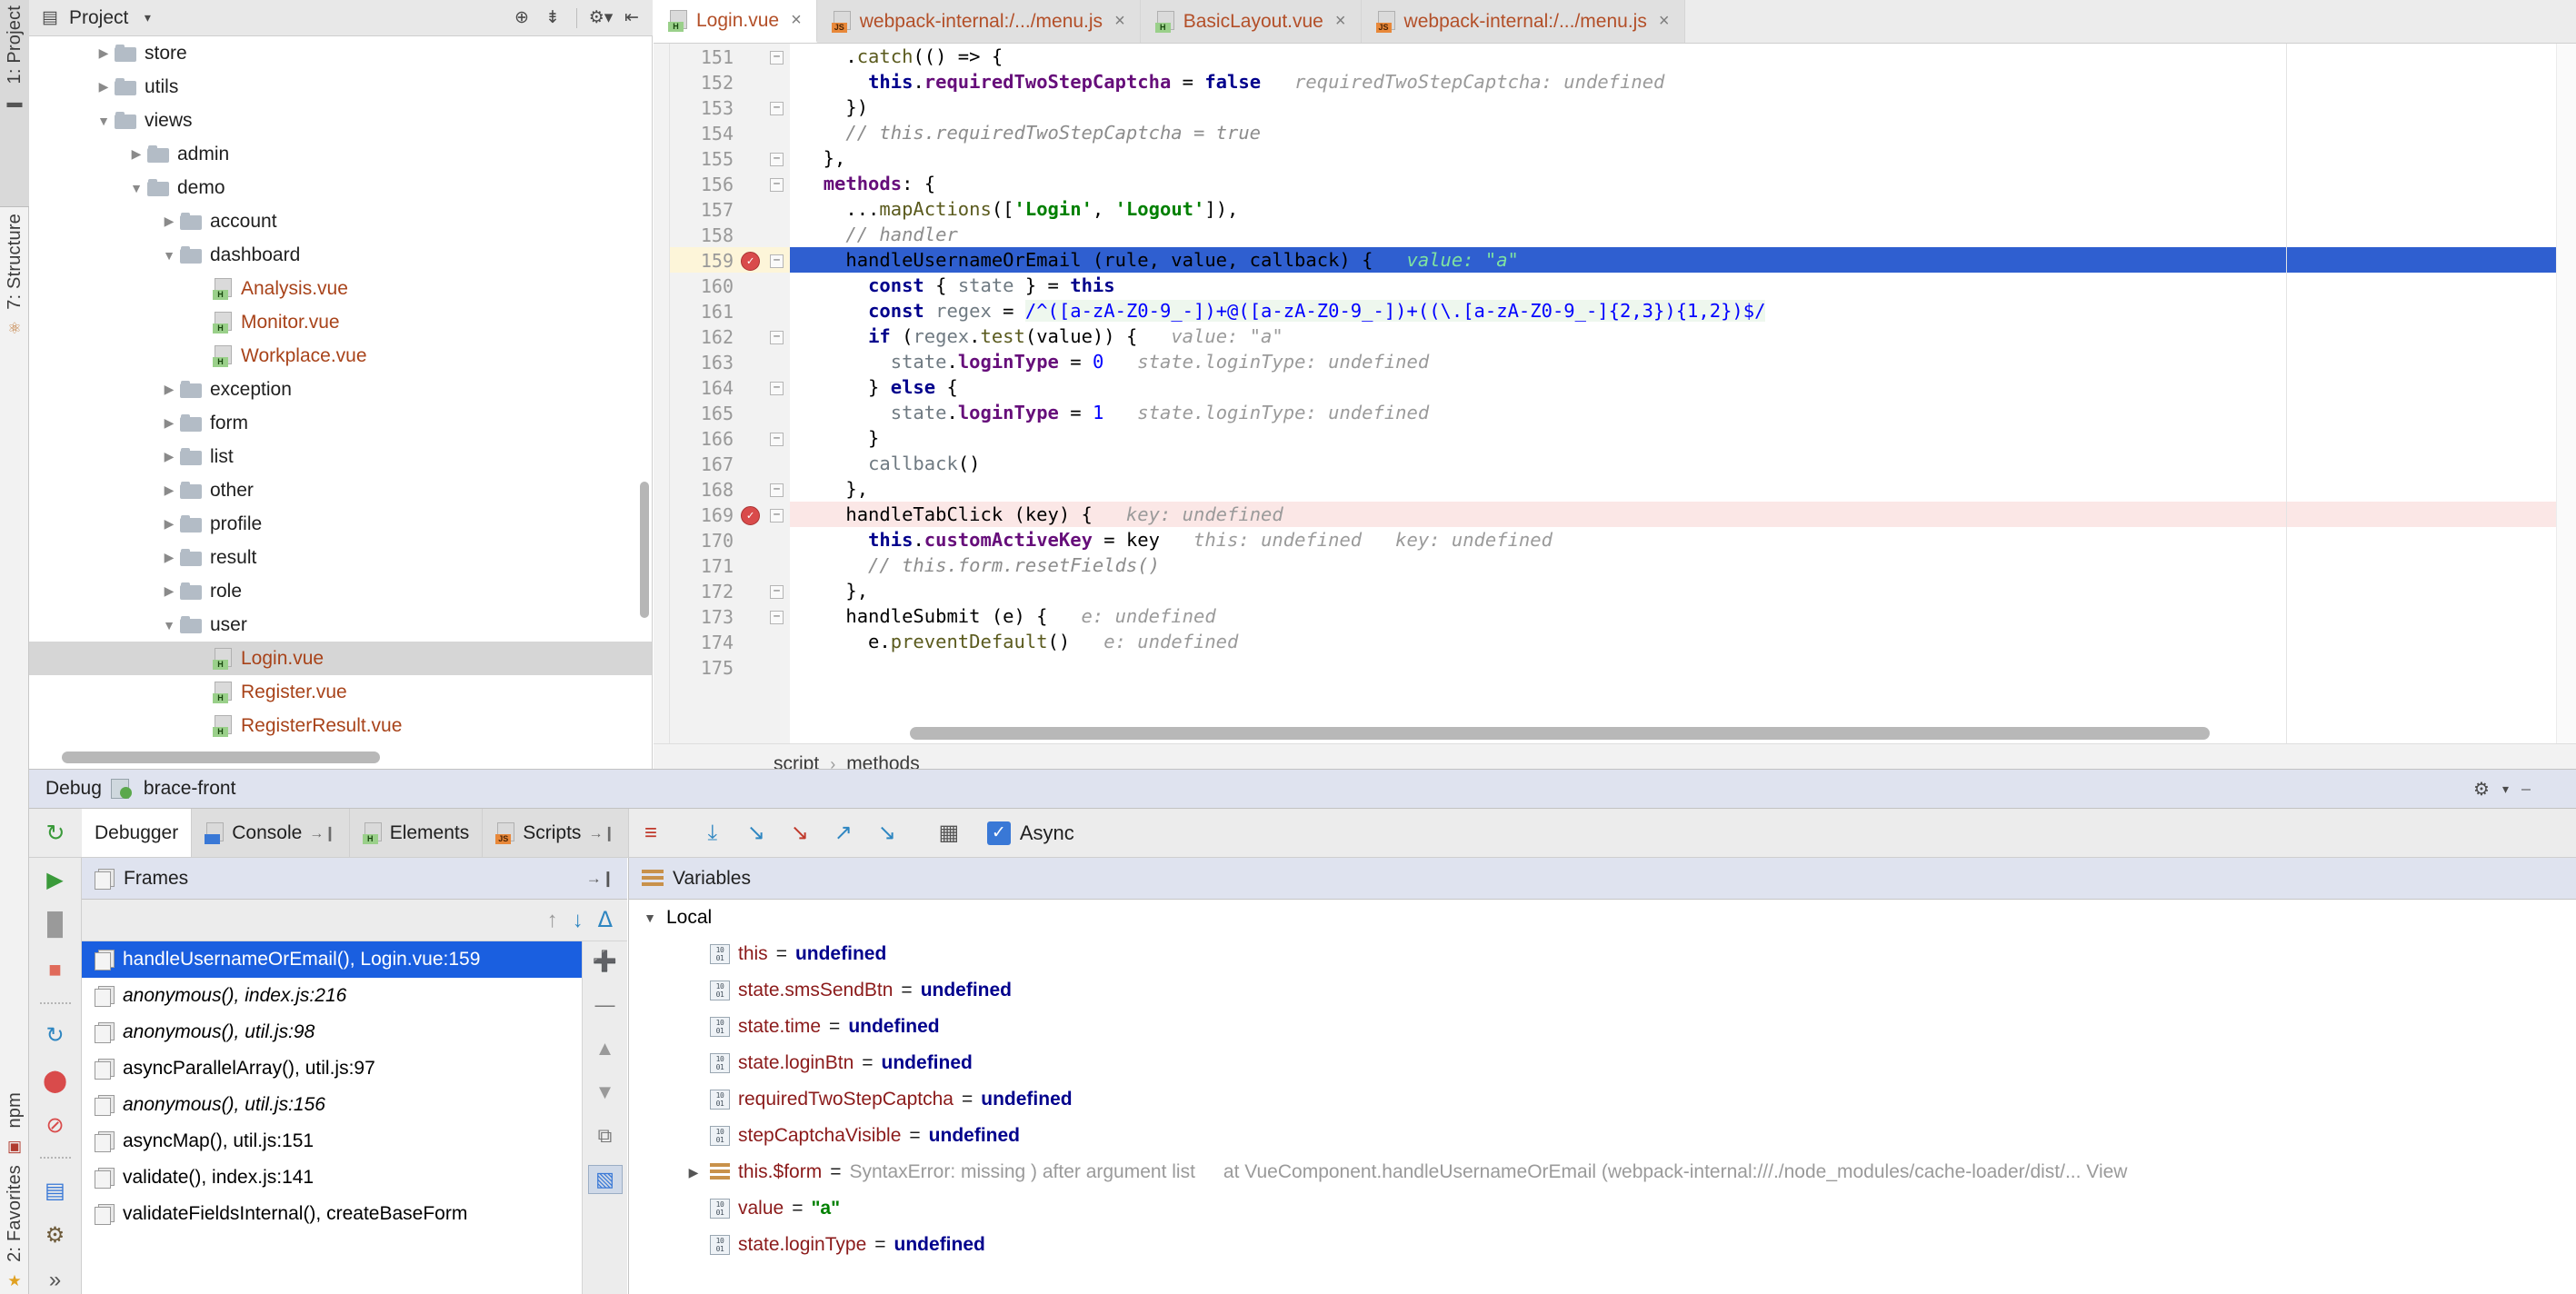  I want to click on editor-horizontal-scrollbar, so click(1560, 733).